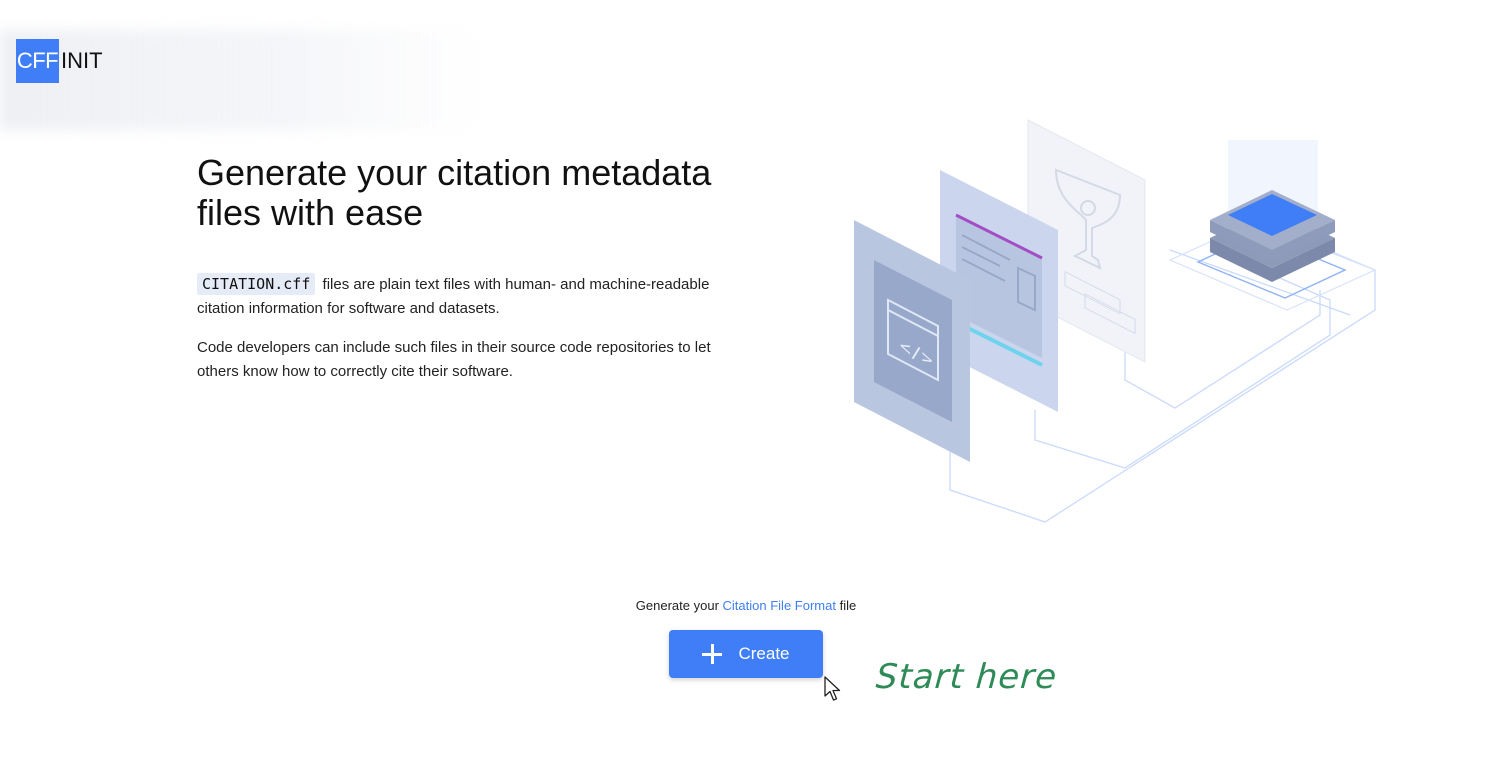 This screenshot has width=1492, height=781. I want to click on create-button-label: Create, so click(764, 653).